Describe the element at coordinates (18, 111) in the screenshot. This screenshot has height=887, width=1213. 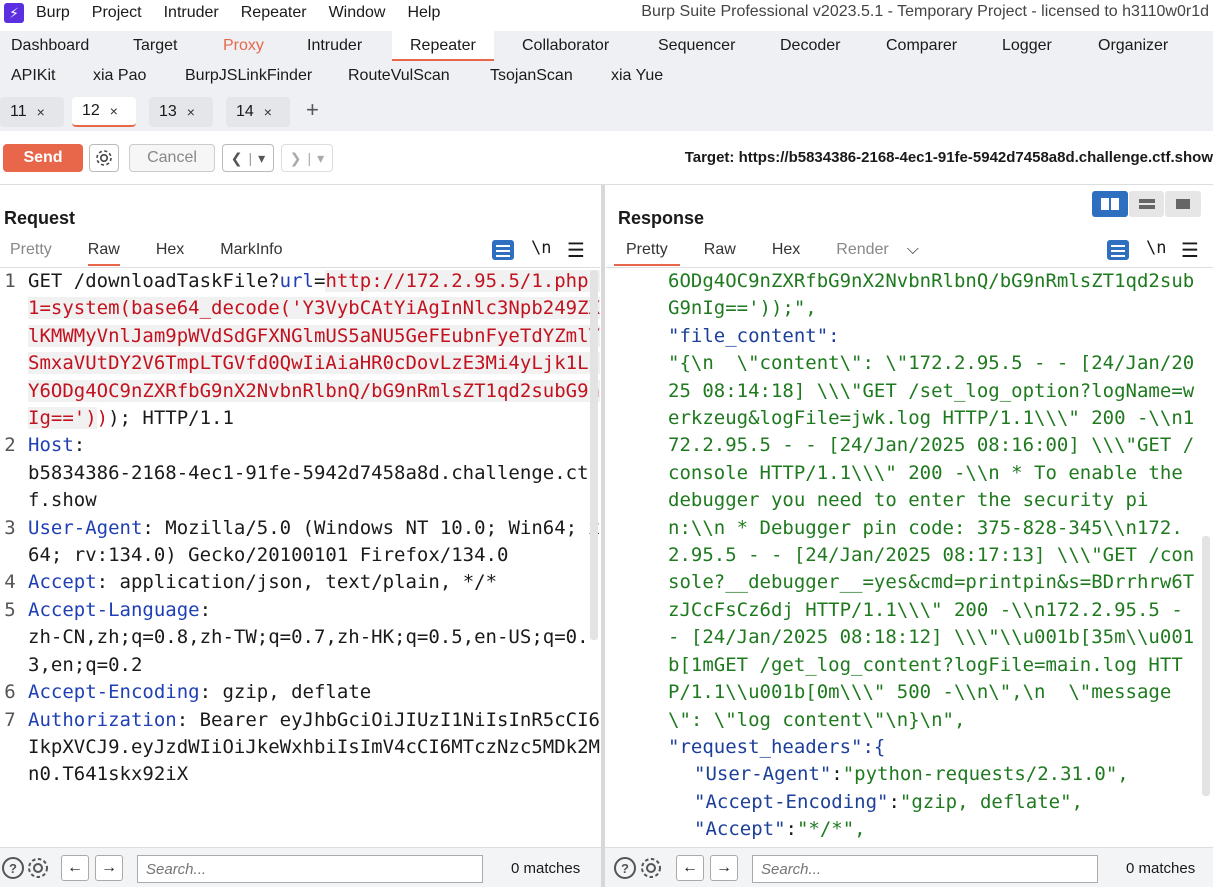
I see `repeater-tab-label: 11` at that location.